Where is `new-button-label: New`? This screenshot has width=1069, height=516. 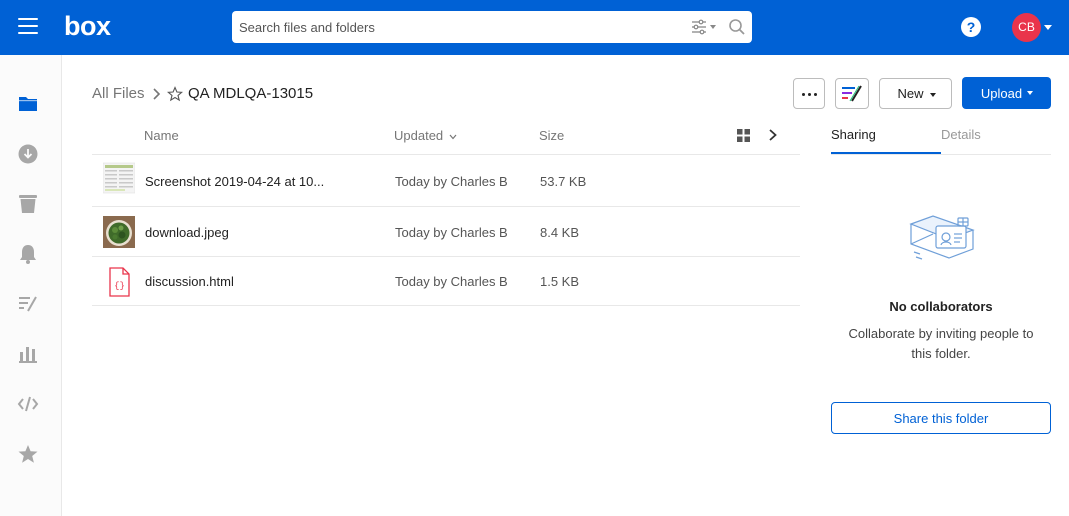 new-button-label: New is located at coordinates (910, 93).